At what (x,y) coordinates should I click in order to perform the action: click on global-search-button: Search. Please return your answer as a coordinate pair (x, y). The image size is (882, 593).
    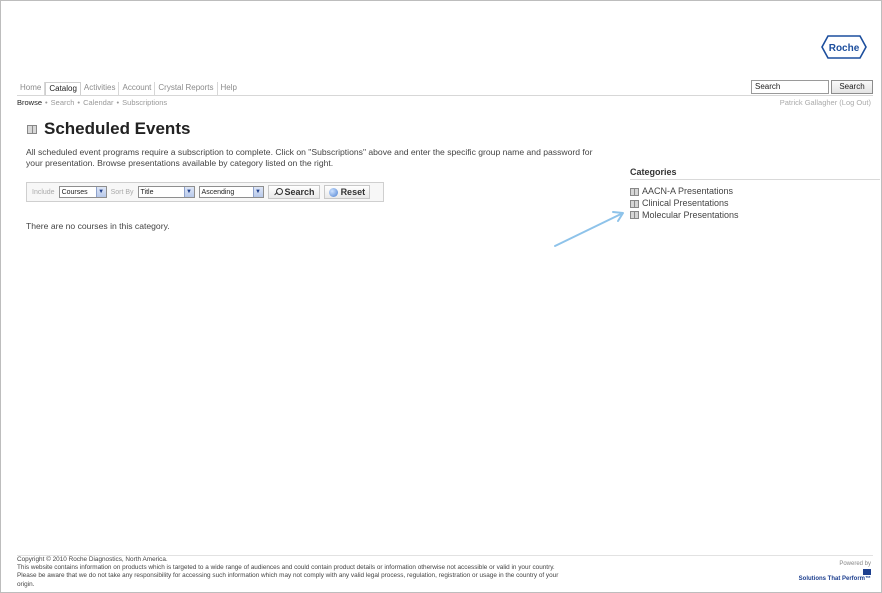
    Looking at the image, I should click on (852, 87).